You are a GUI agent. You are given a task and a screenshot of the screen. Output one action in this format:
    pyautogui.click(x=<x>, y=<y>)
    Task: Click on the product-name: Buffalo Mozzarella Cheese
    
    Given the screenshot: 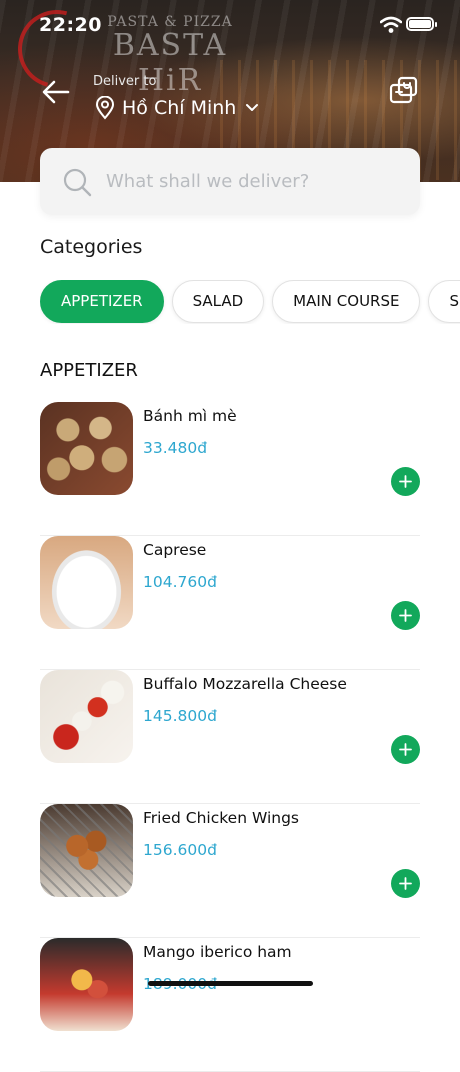 What is the action you would take?
    pyautogui.click(x=245, y=684)
    